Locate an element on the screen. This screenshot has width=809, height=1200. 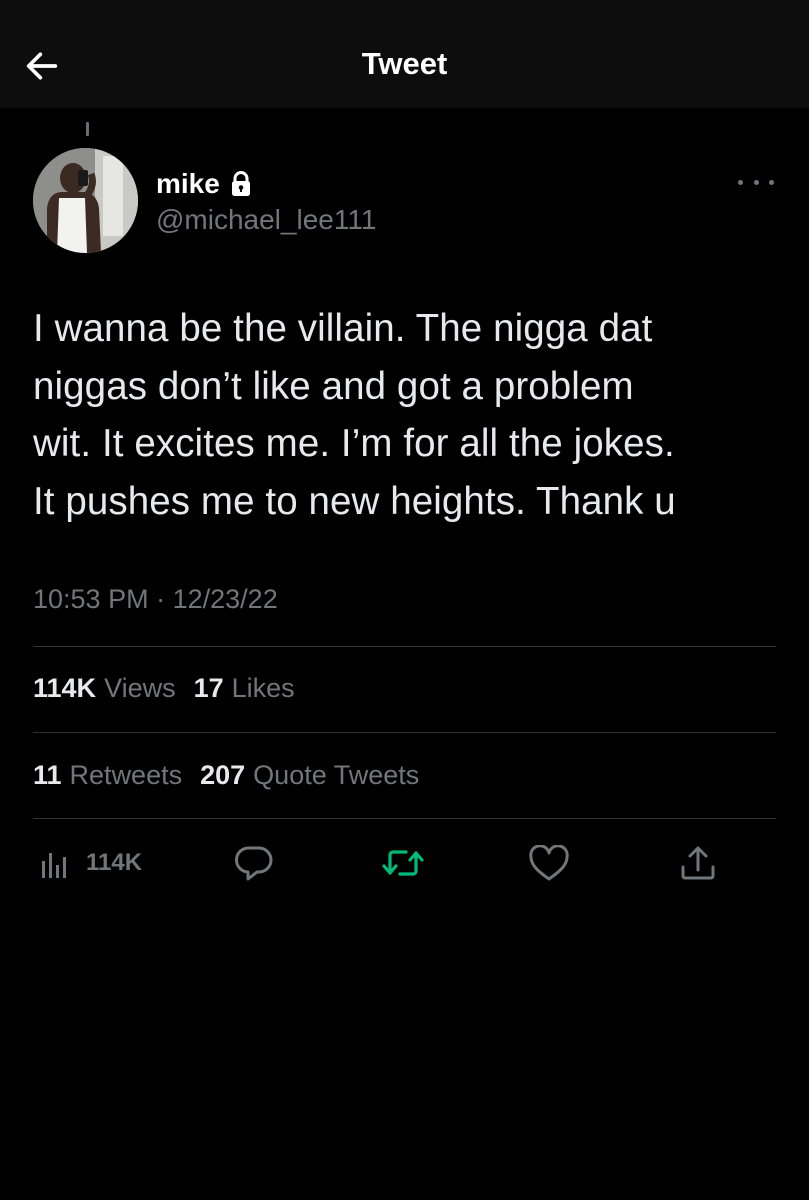
tweet-line: niggas don’t like and got a problem is located at coordinates (333, 386).